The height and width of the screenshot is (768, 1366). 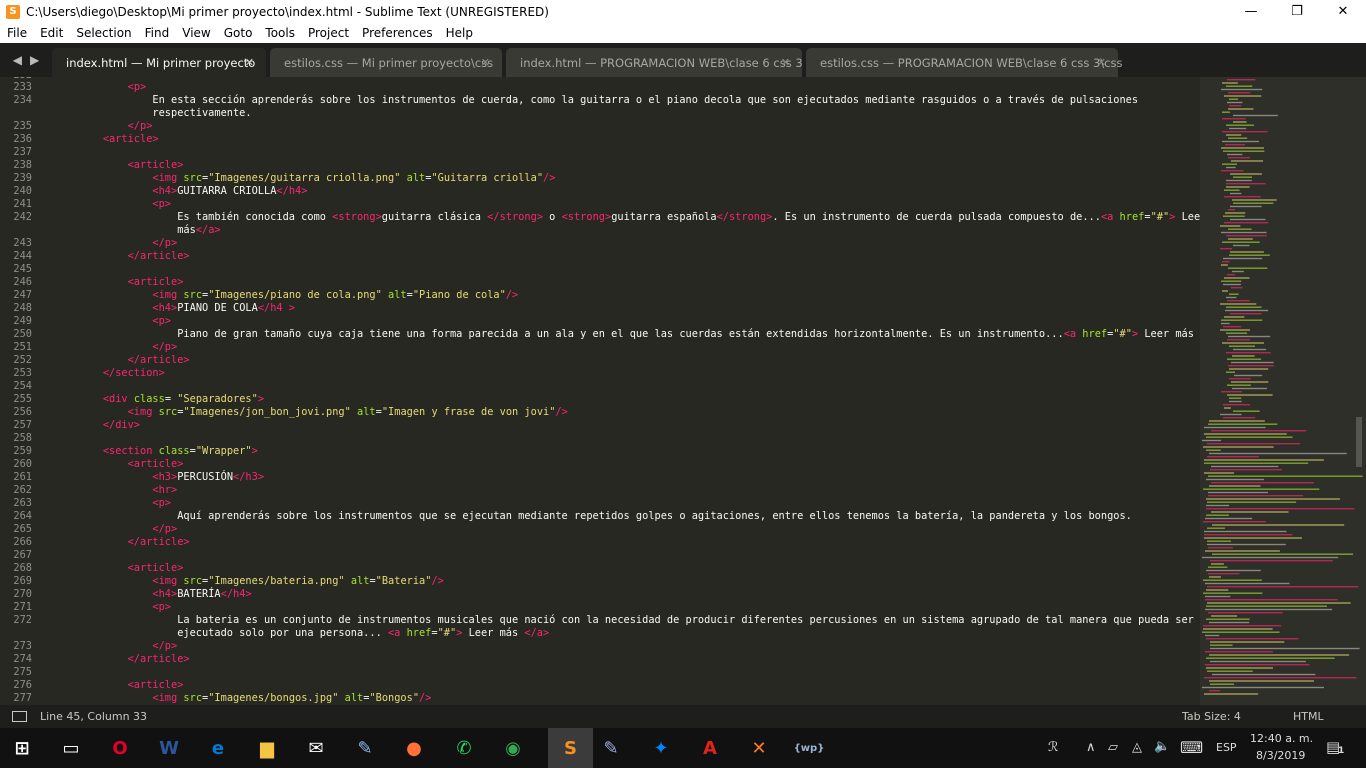 I want to click on code-line: </section>, so click(x=121, y=373).